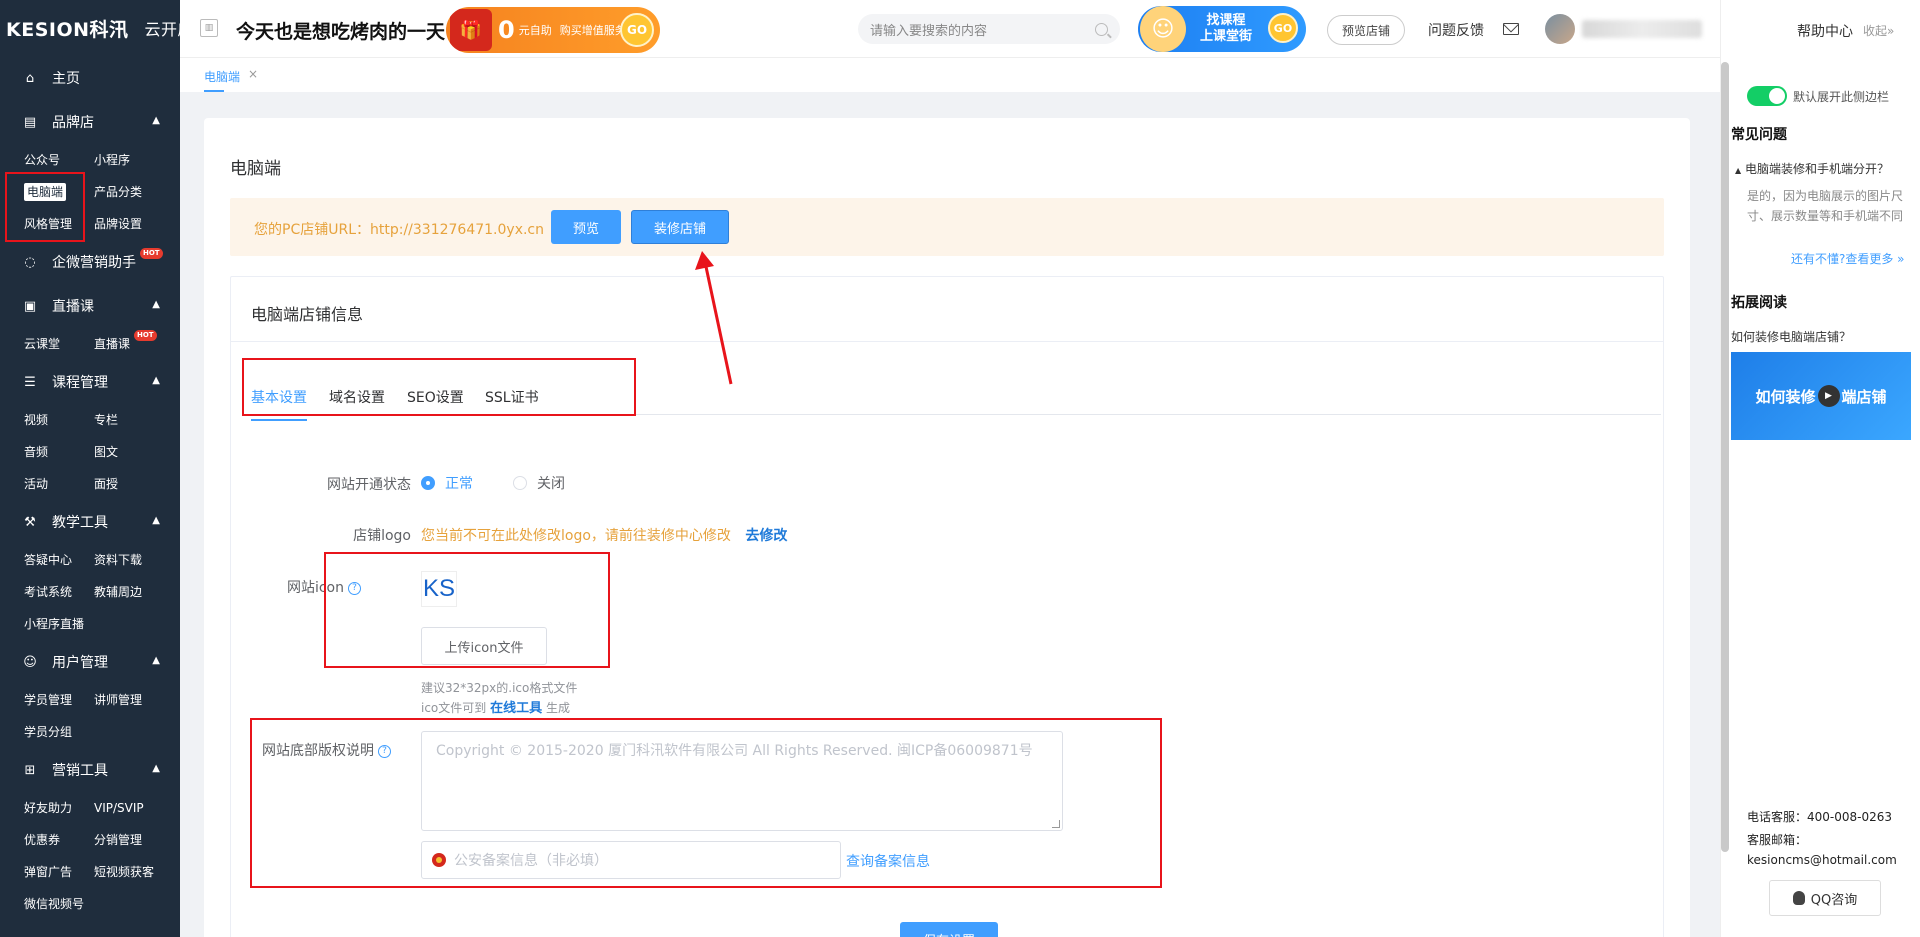 The height and width of the screenshot is (937, 1920). I want to click on sidebar-group-live: ▣ 直播课 ▲, so click(90, 306).